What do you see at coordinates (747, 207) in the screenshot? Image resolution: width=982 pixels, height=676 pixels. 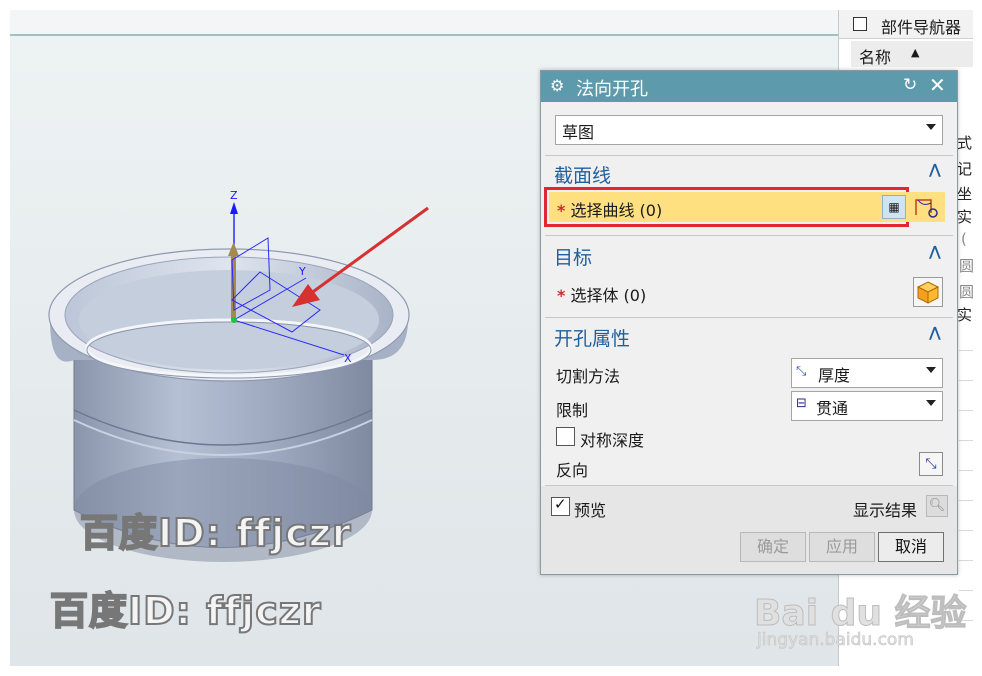 I see `select-curve-row: * 选择曲线 (0) ▦` at bounding box center [747, 207].